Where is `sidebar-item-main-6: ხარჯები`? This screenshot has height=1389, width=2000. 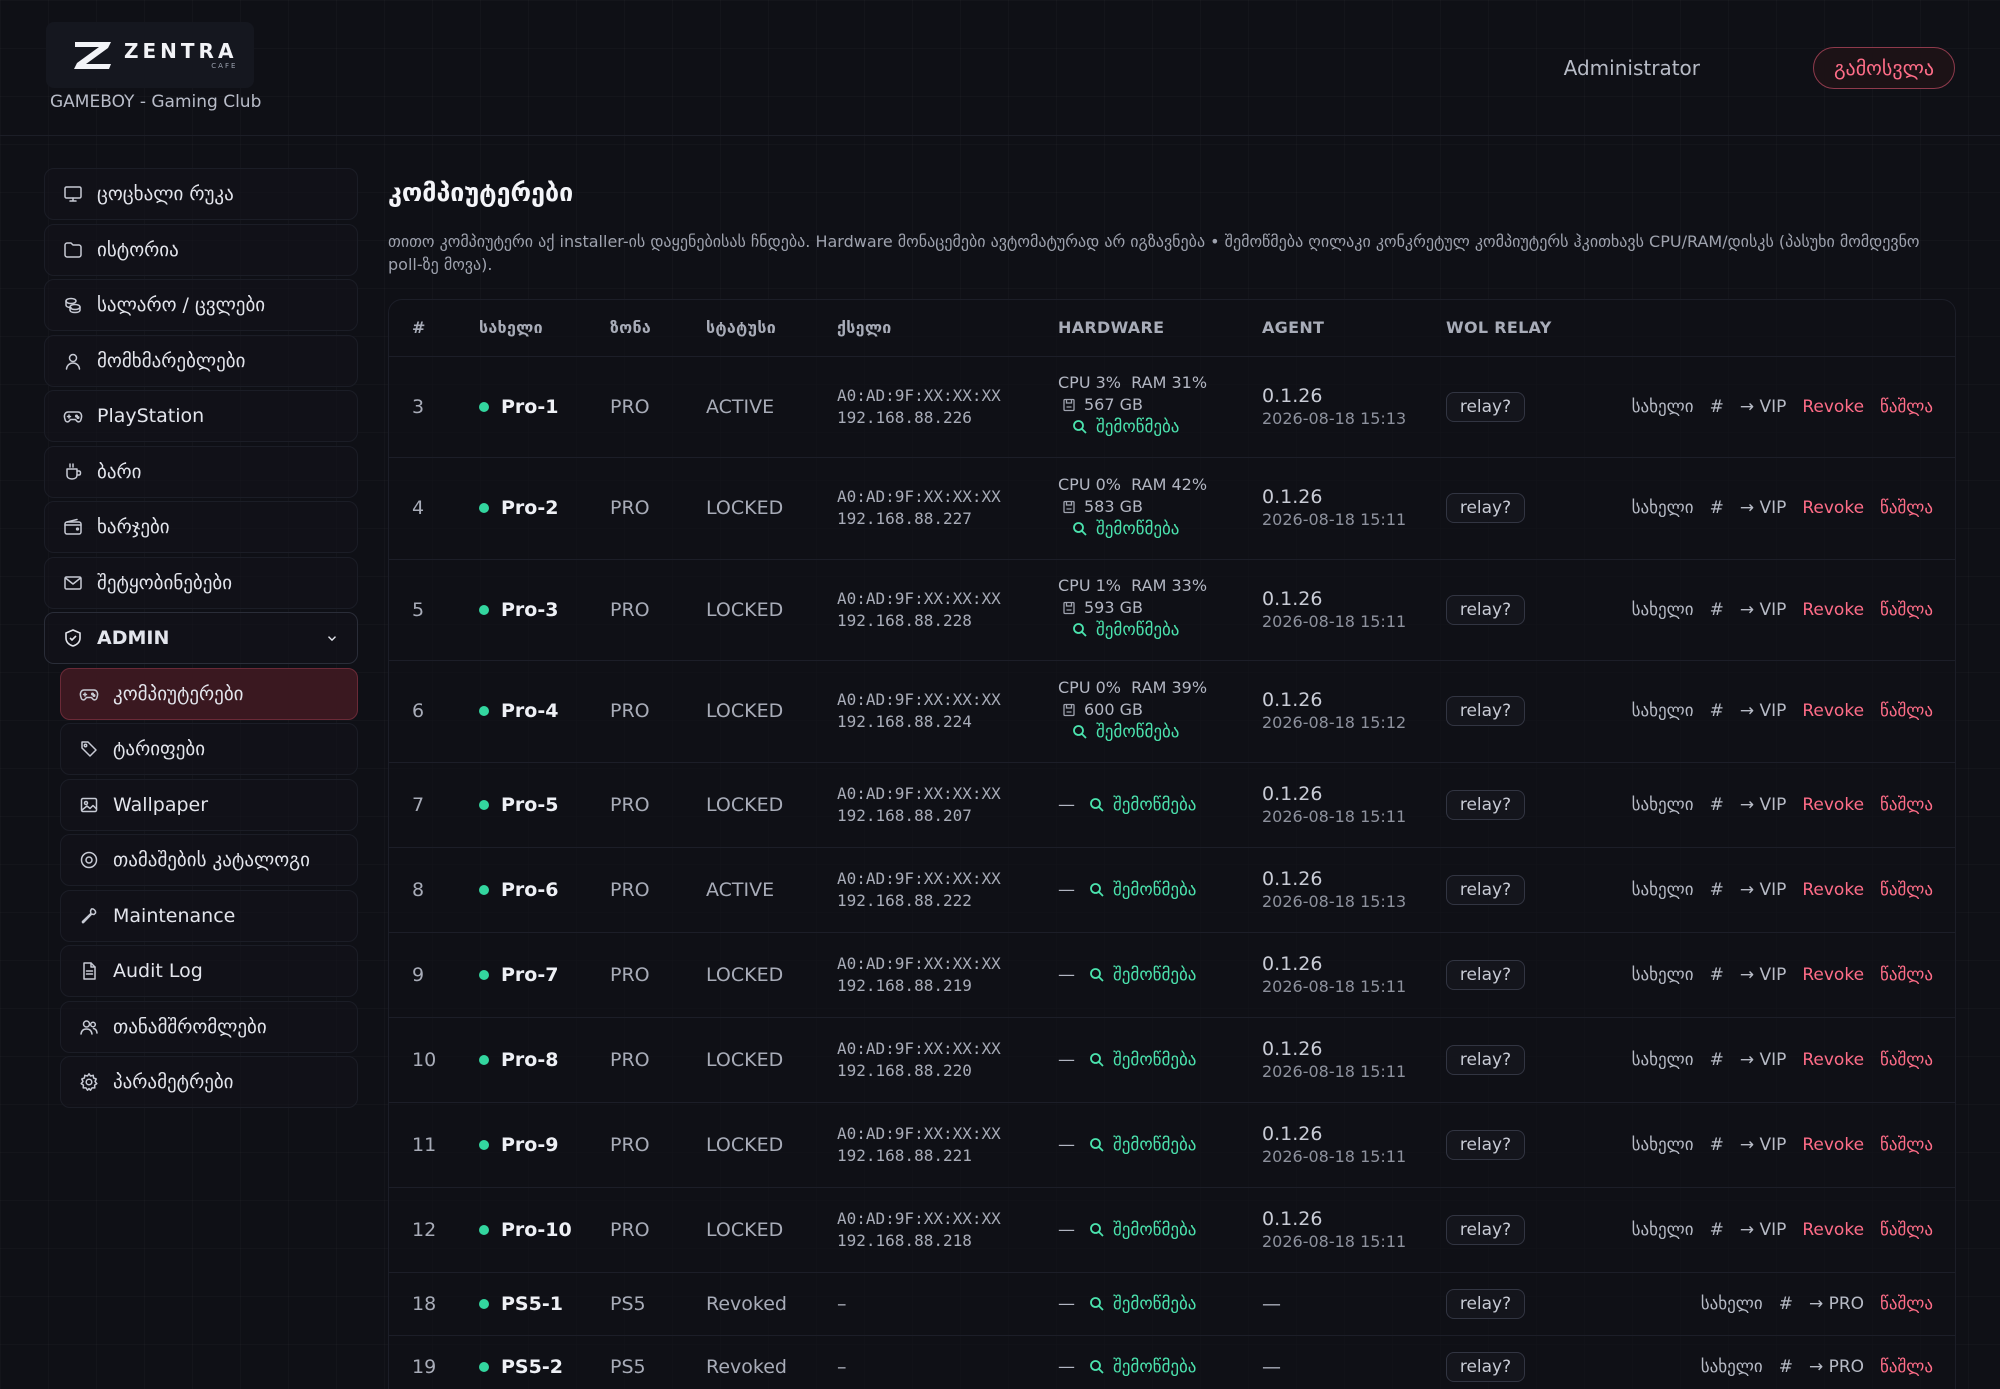
sidebar-item-main-6: ხარჯები is located at coordinates (201, 527).